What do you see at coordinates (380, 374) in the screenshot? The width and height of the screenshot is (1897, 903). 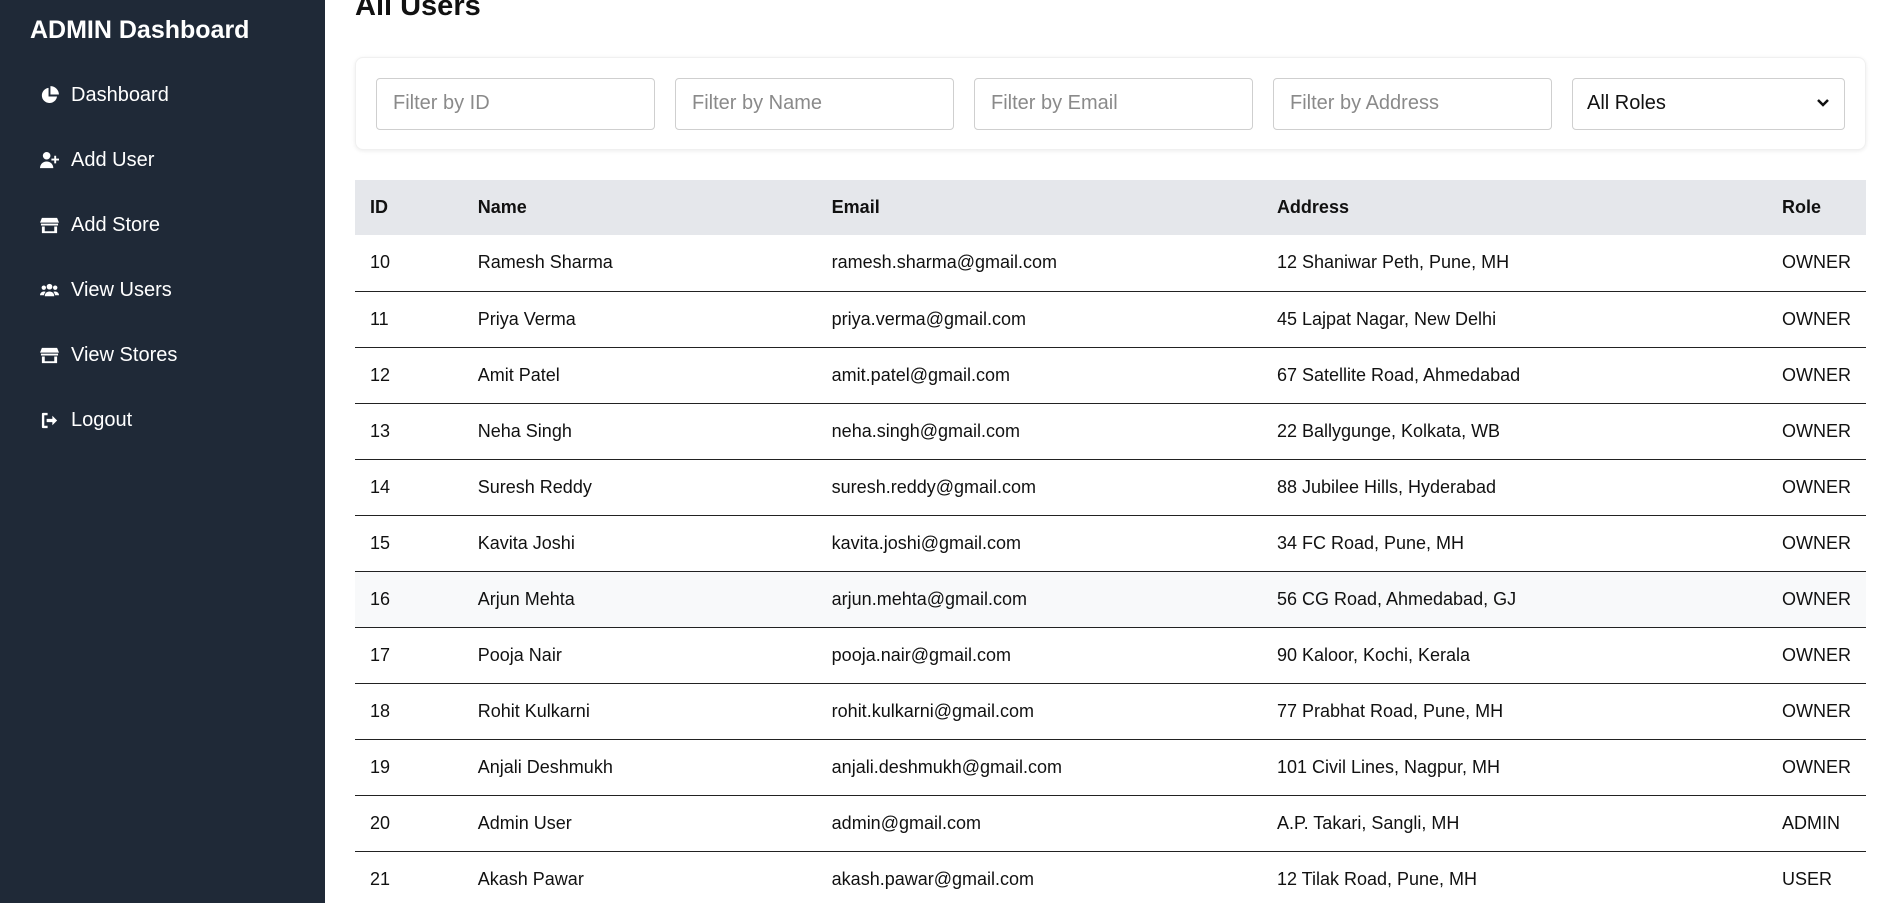 I see `cell-id: 12` at bounding box center [380, 374].